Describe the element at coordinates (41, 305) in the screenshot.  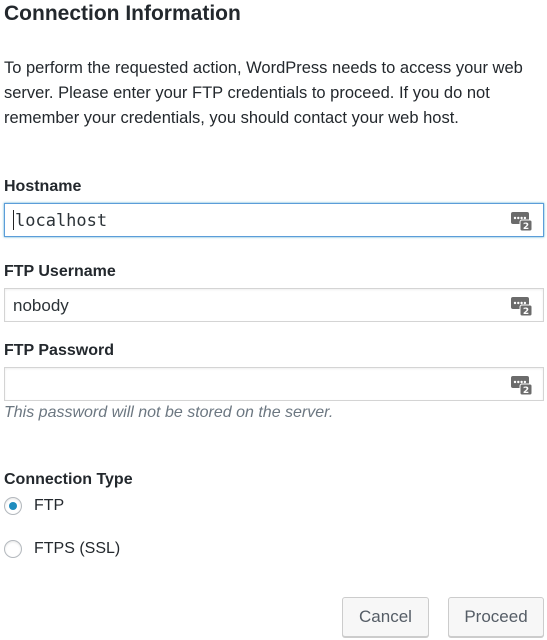
I see `username-value: nobody` at that location.